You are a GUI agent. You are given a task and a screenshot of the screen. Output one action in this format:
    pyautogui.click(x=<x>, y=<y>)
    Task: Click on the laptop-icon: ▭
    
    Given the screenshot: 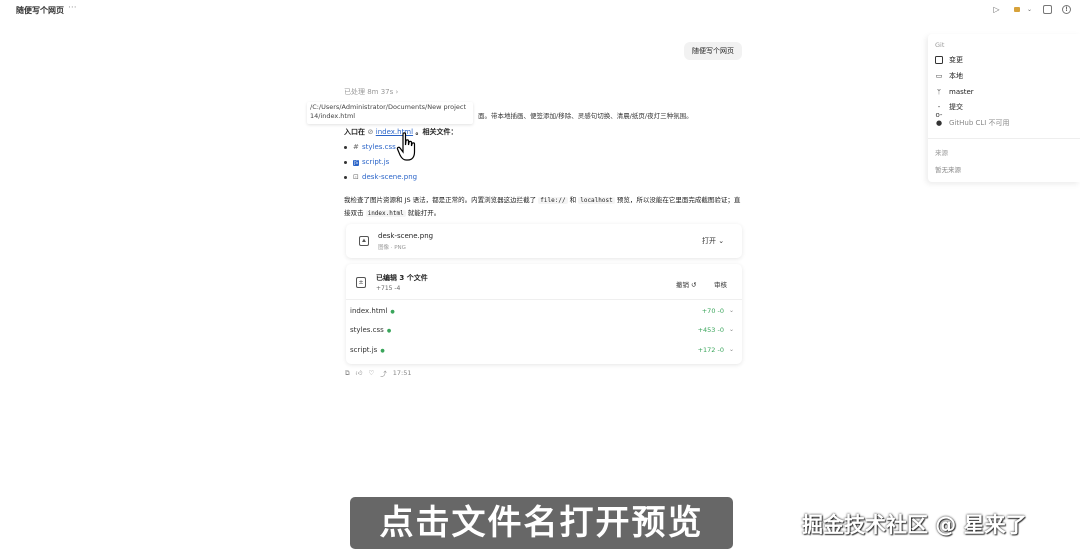 What is the action you would take?
    pyautogui.click(x=939, y=76)
    